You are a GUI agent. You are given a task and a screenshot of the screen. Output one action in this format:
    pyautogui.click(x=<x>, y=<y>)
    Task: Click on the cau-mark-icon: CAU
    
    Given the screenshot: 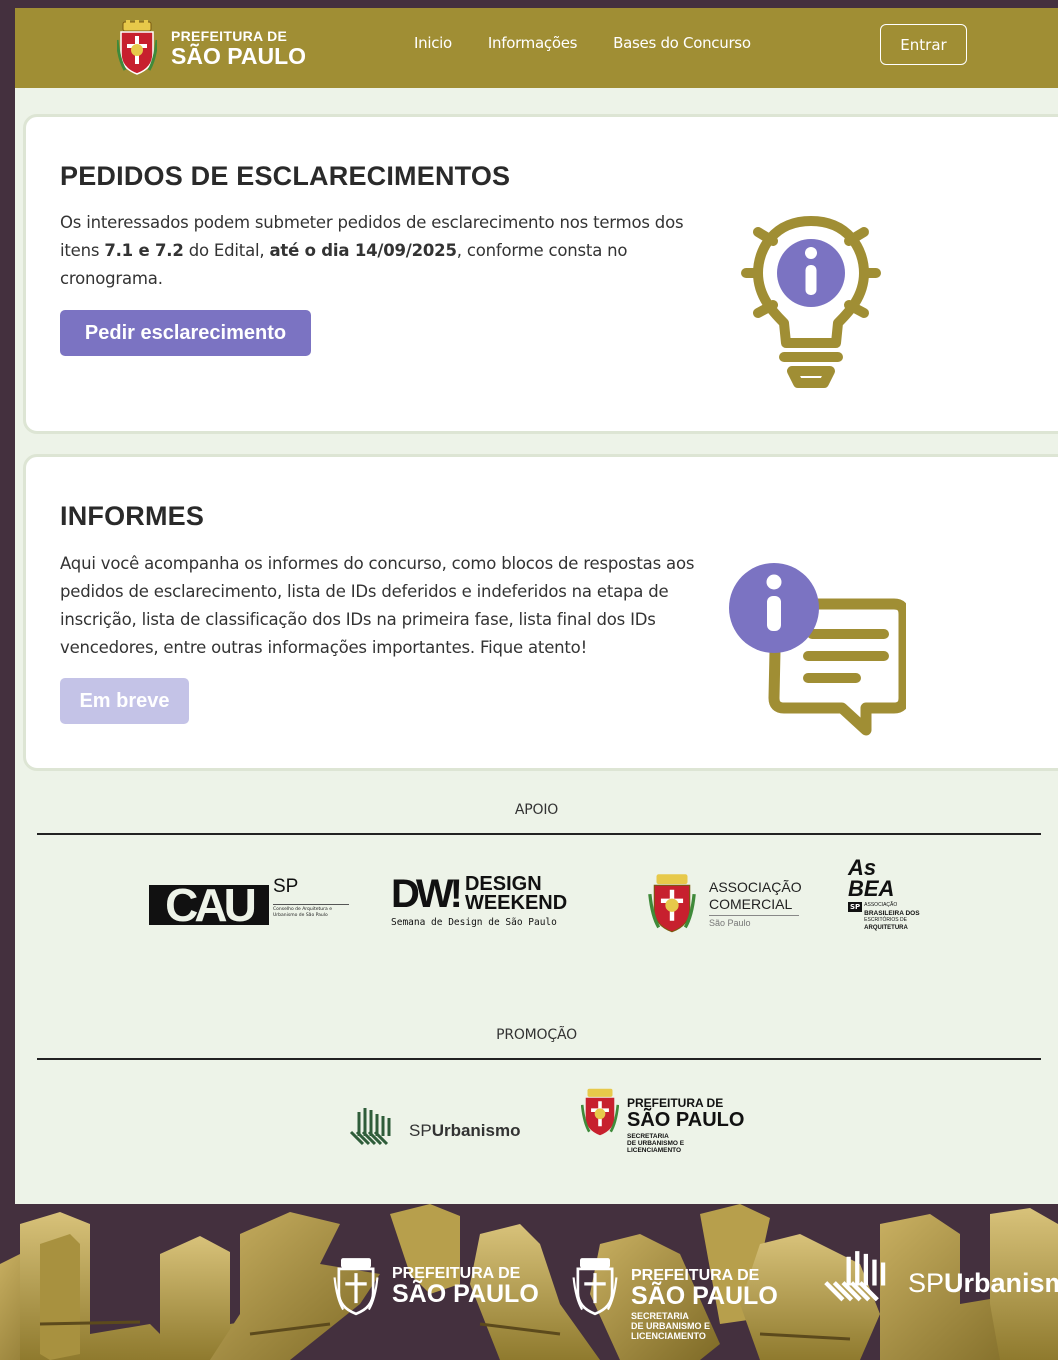 What is the action you would take?
    pyautogui.click(x=209, y=905)
    